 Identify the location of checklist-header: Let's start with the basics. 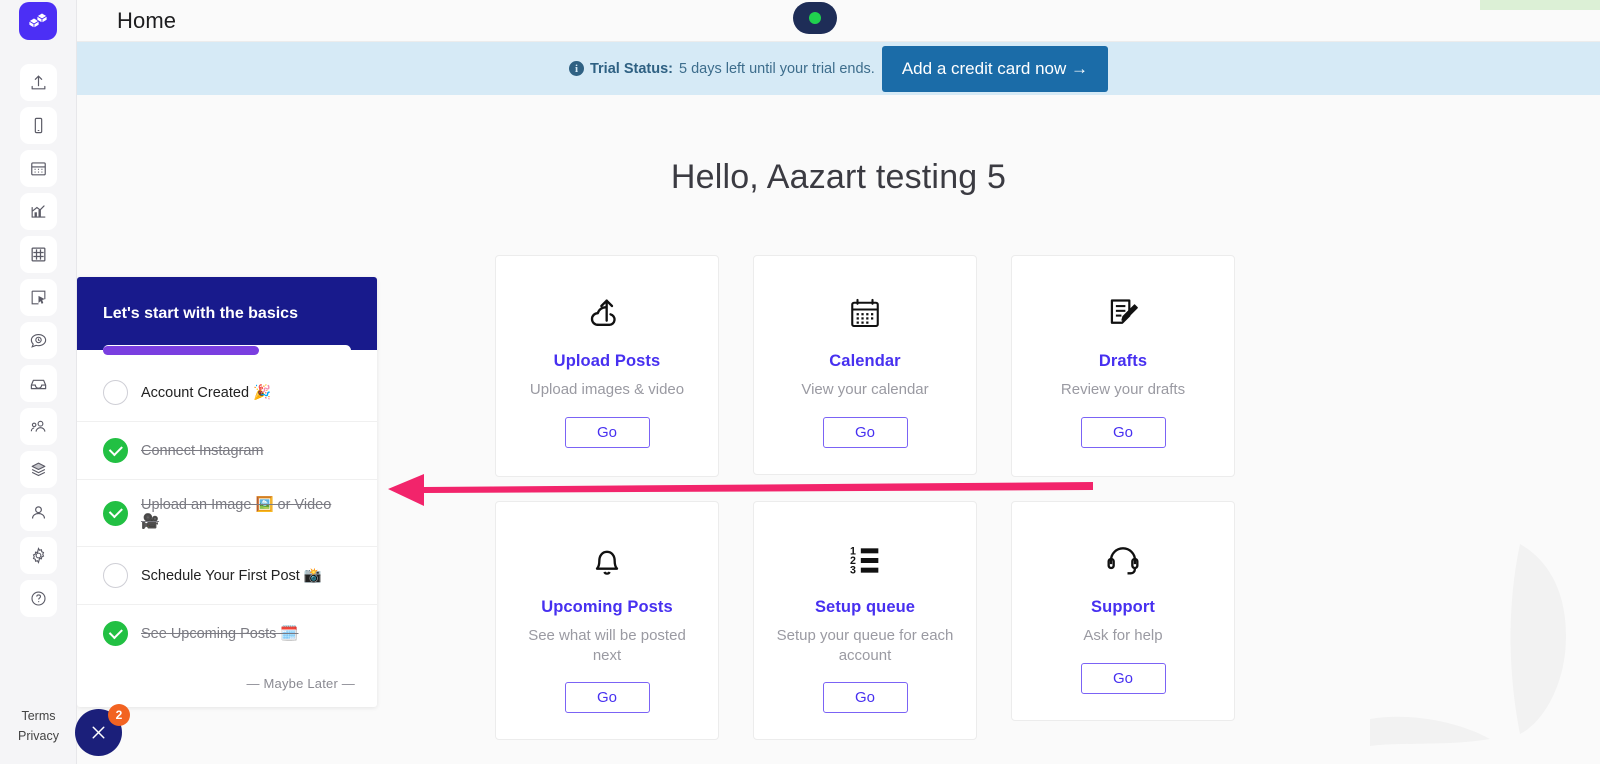
(227, 316).